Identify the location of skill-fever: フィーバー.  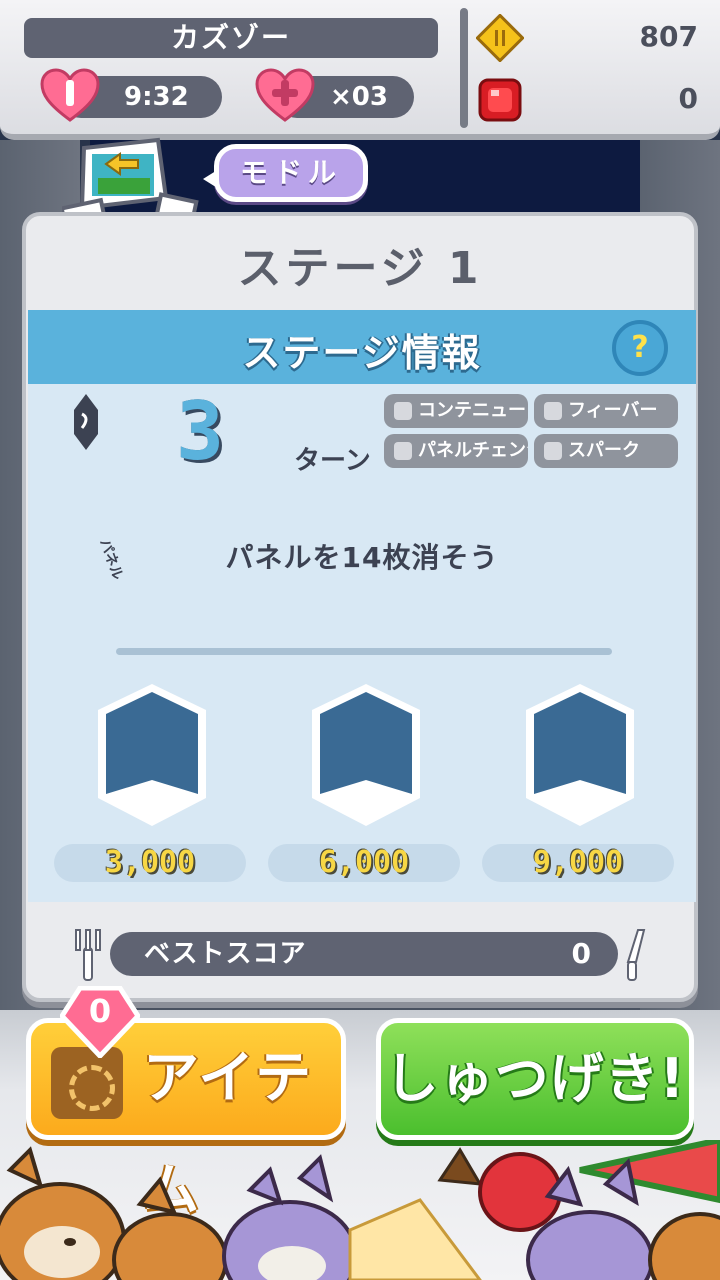
(606, 411).